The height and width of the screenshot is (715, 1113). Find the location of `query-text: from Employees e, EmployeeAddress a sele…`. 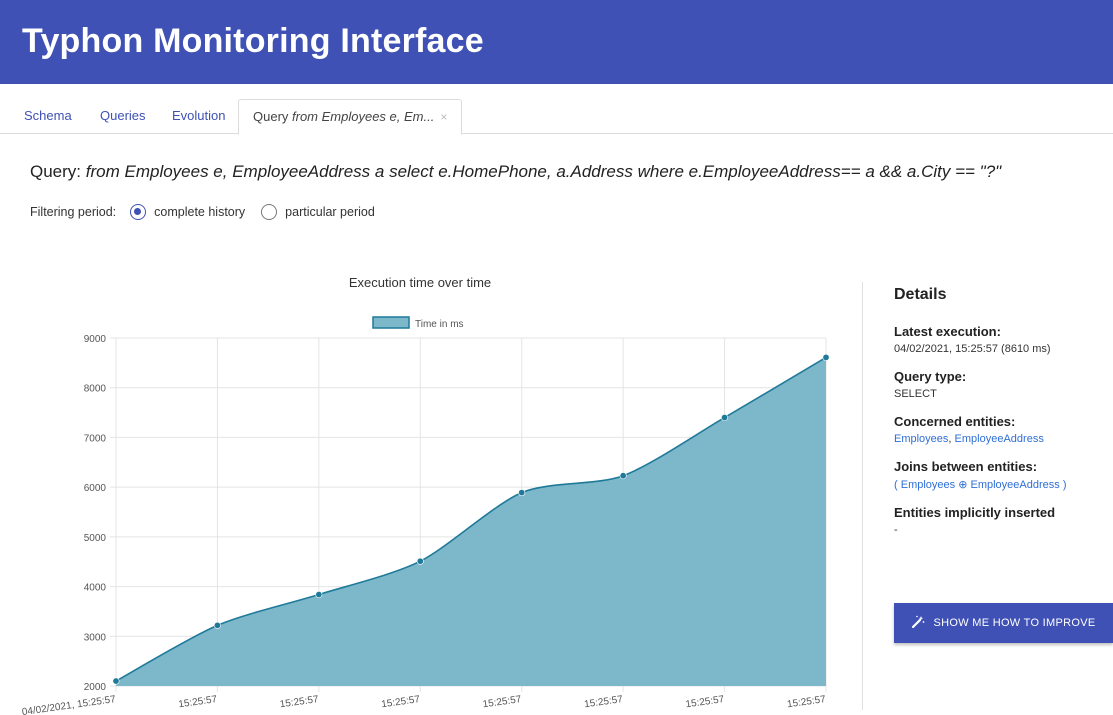

query-text: from Employees e, EmployeeAddress a sele… is located at coordinates (543, 171).